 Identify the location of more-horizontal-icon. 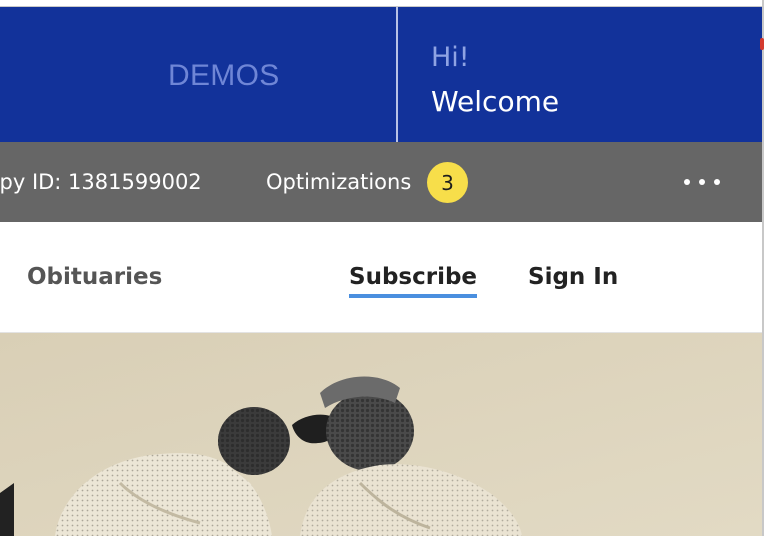
(687, 182).